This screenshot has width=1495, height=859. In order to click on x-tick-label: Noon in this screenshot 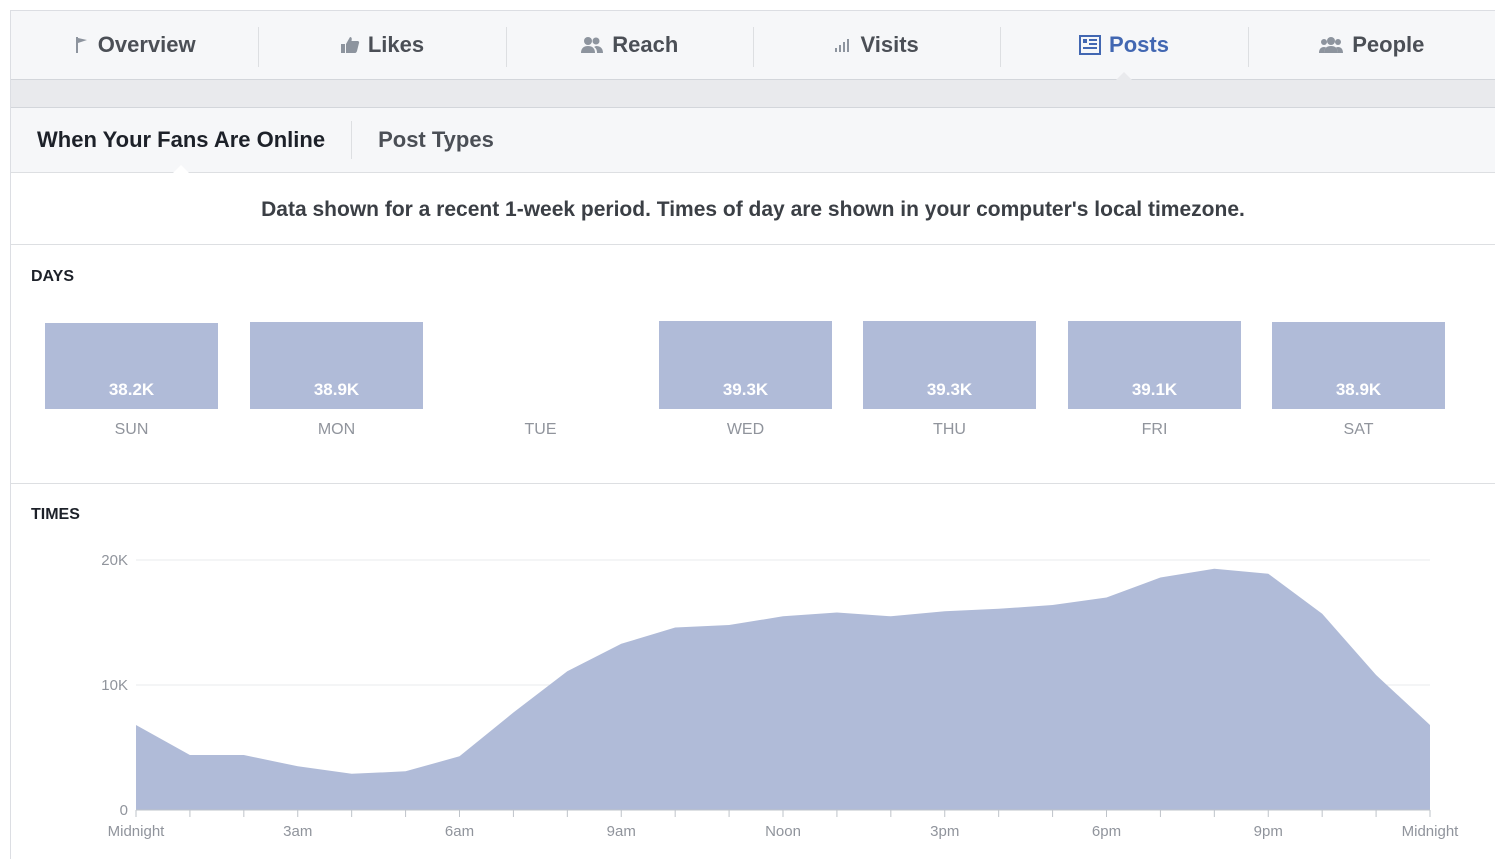, I will do `click(783, 831)`.